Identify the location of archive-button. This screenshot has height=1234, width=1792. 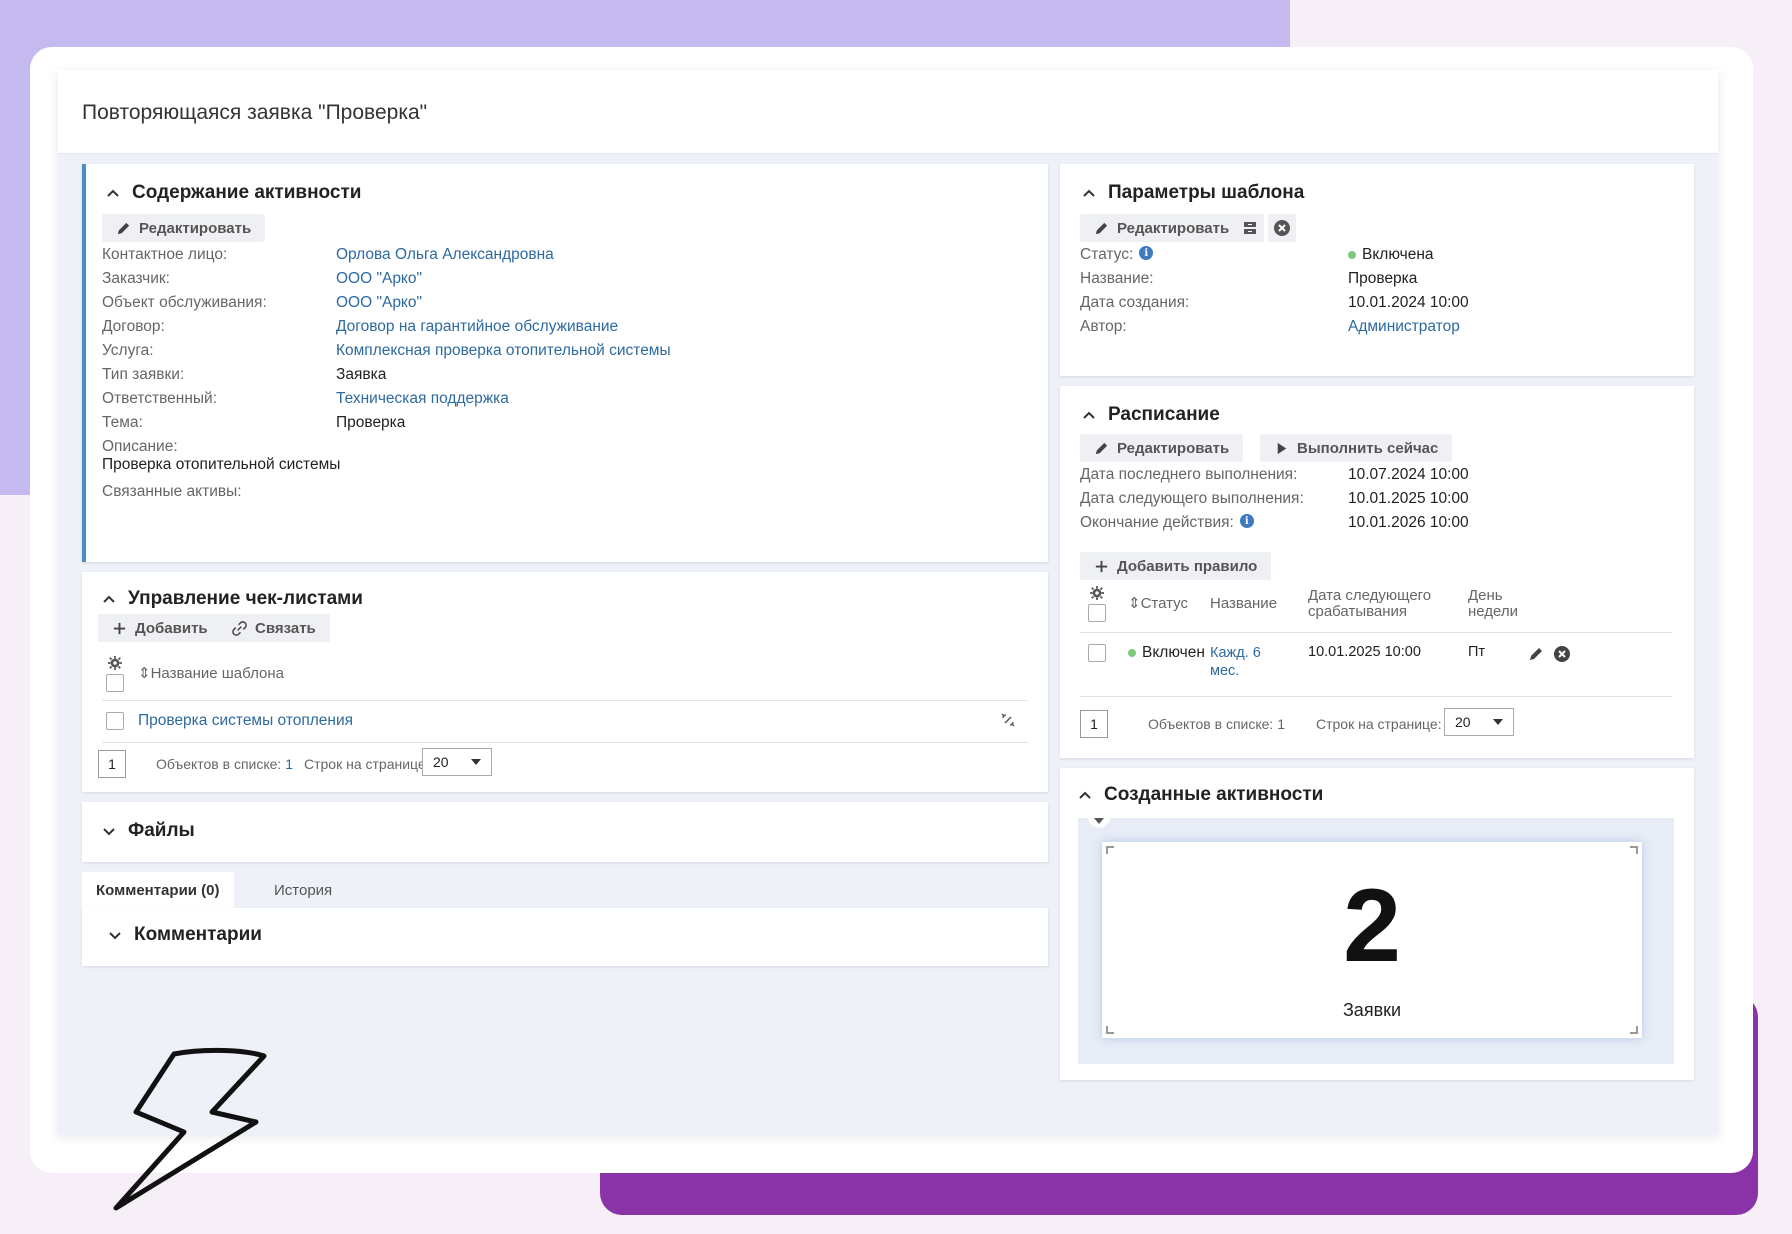
(1250, 228).